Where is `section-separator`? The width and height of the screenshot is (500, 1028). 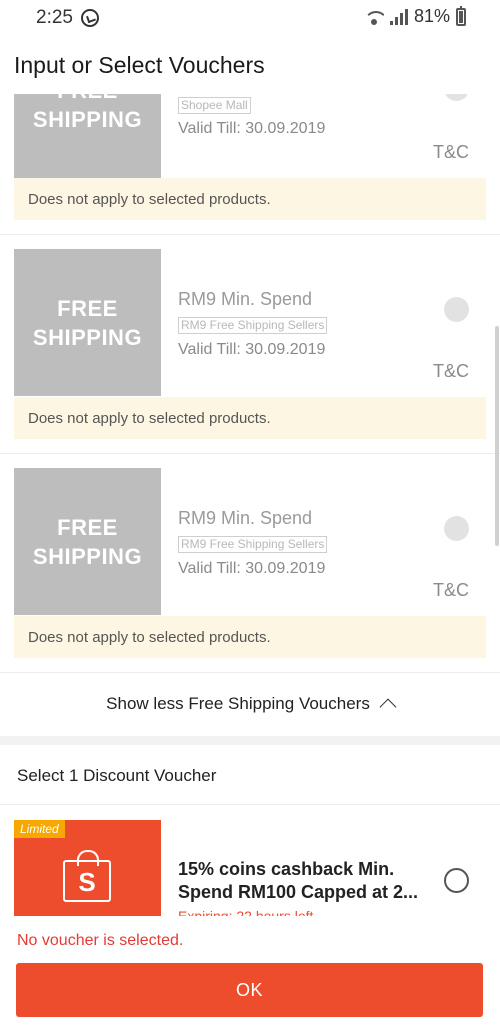 section-separator is located at coordinates (250, 740).